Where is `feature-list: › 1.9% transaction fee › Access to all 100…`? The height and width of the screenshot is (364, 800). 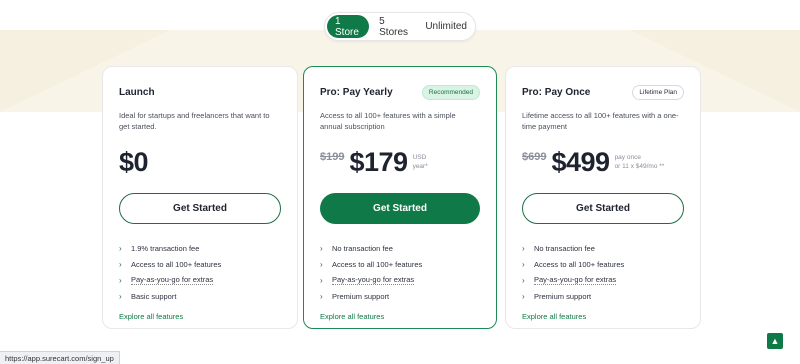 feature-list: › 1.9% transaction fee › Access to all 100… is located at coordinates (200, 272).